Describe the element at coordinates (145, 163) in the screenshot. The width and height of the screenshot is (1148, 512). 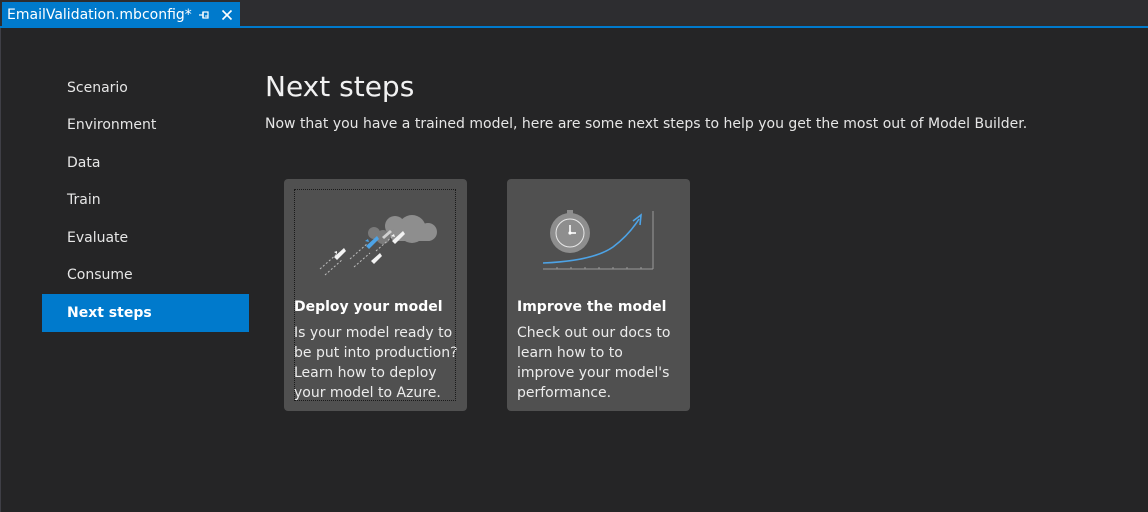
I see `nav-item-data: Data` at that location.